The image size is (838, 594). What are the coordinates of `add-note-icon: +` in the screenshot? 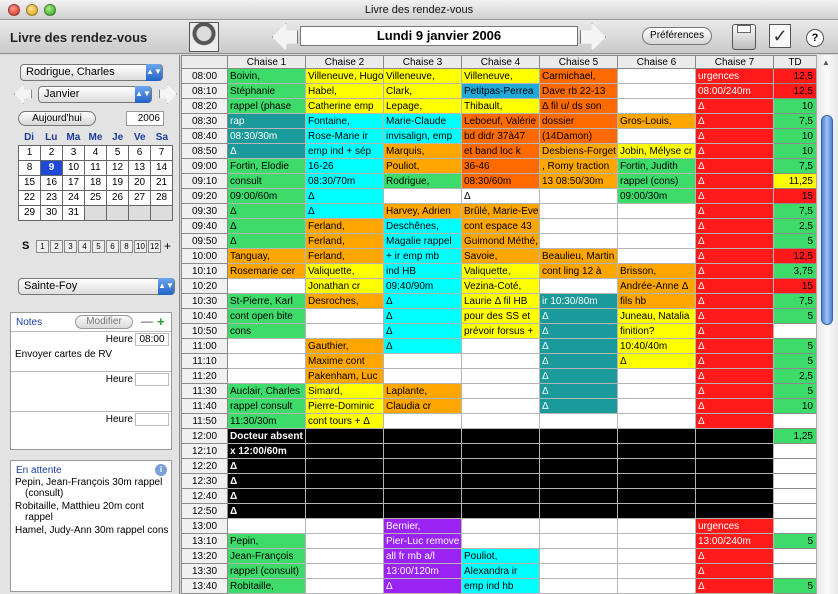 It's located at (161, 321).